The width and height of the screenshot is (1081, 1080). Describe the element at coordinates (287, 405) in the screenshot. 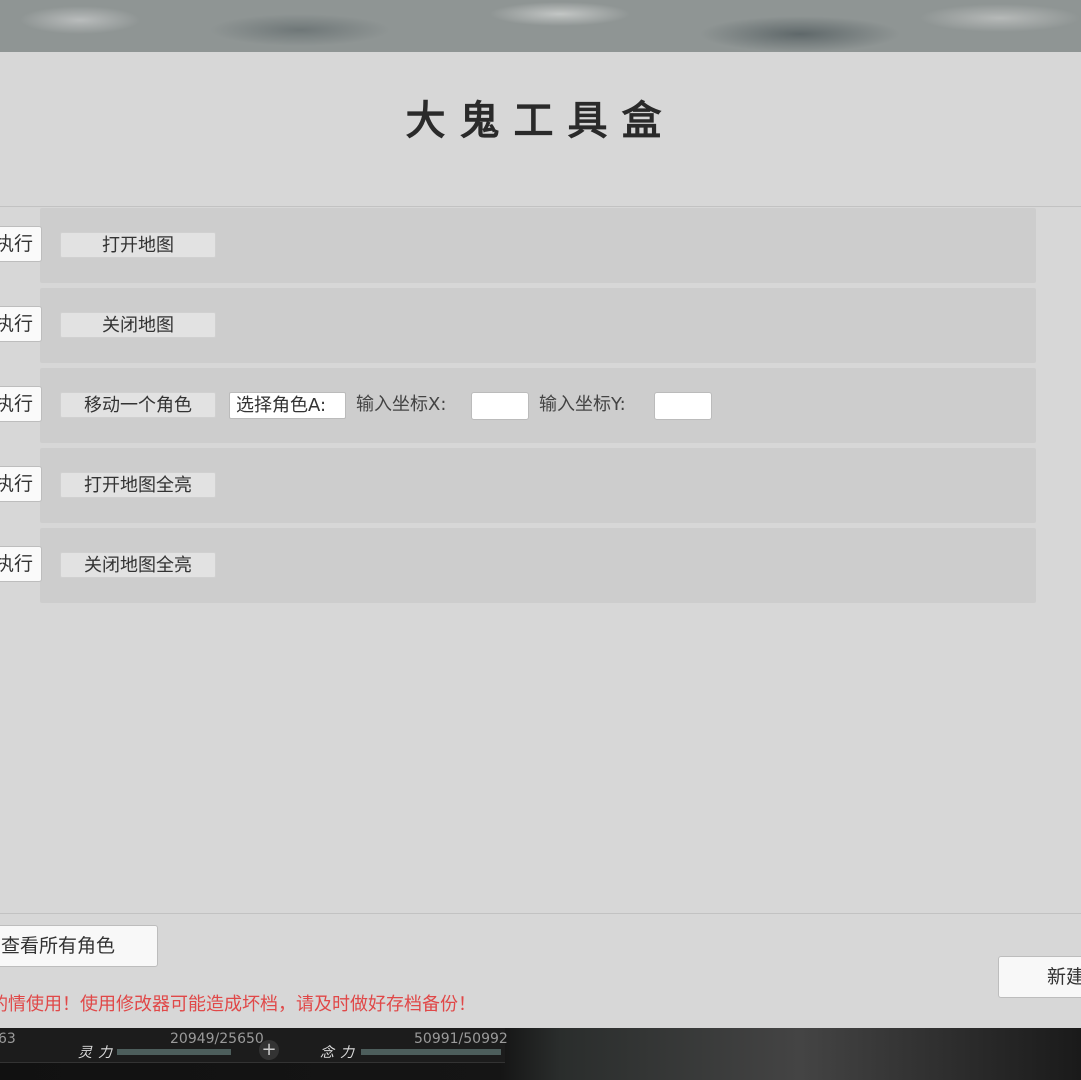

I see `character-select: 选择角色A:` at that location.